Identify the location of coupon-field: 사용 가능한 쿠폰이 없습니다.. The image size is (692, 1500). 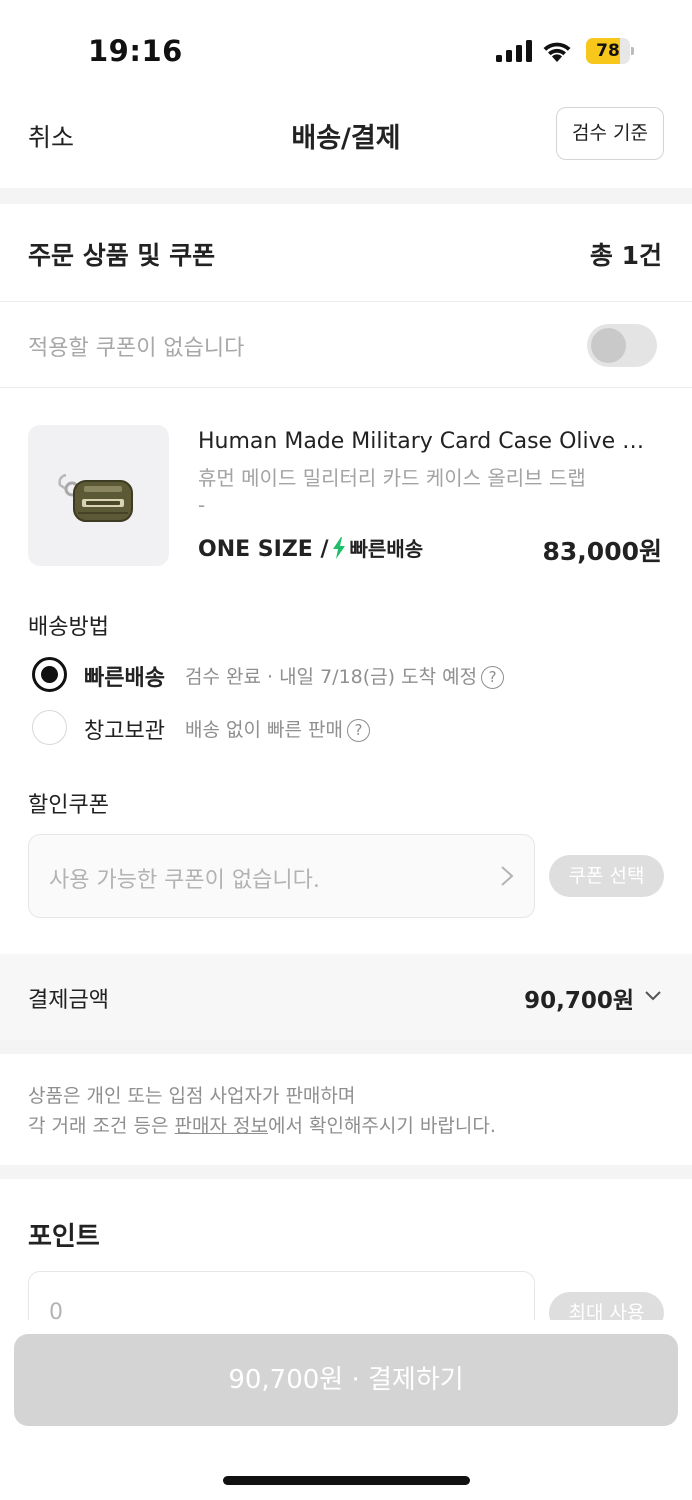
(281, 876).